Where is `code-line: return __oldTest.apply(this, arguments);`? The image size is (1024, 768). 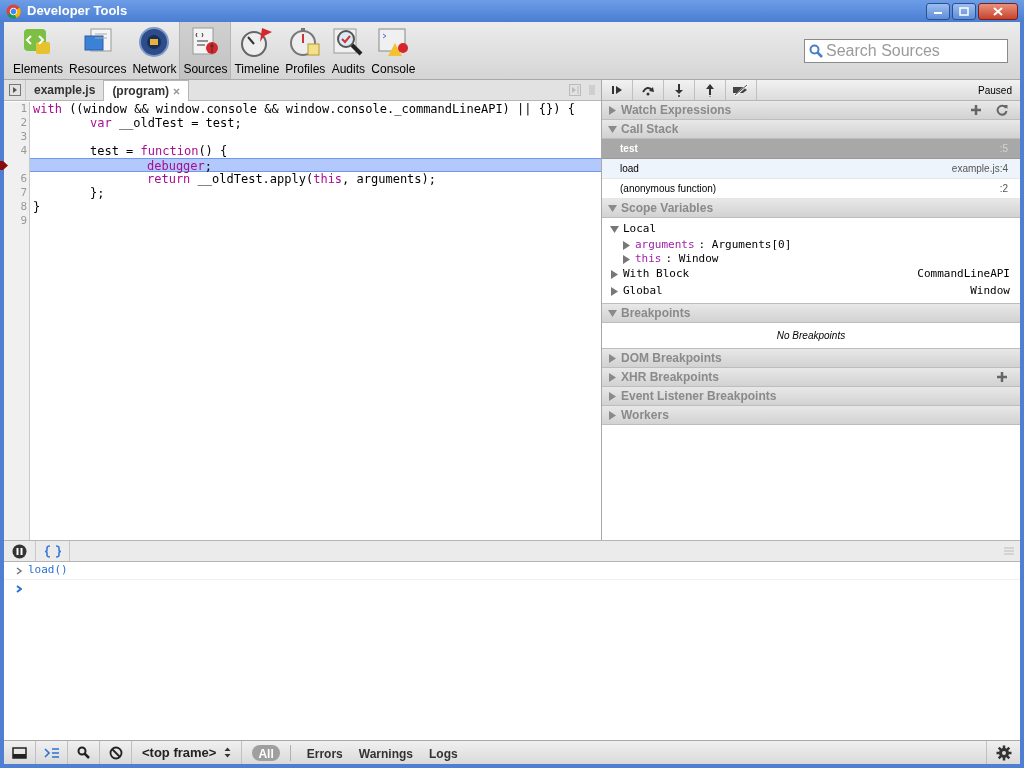
code-line: return __oldTest.apply(this, arguments); is located at coordinates (291, 179).